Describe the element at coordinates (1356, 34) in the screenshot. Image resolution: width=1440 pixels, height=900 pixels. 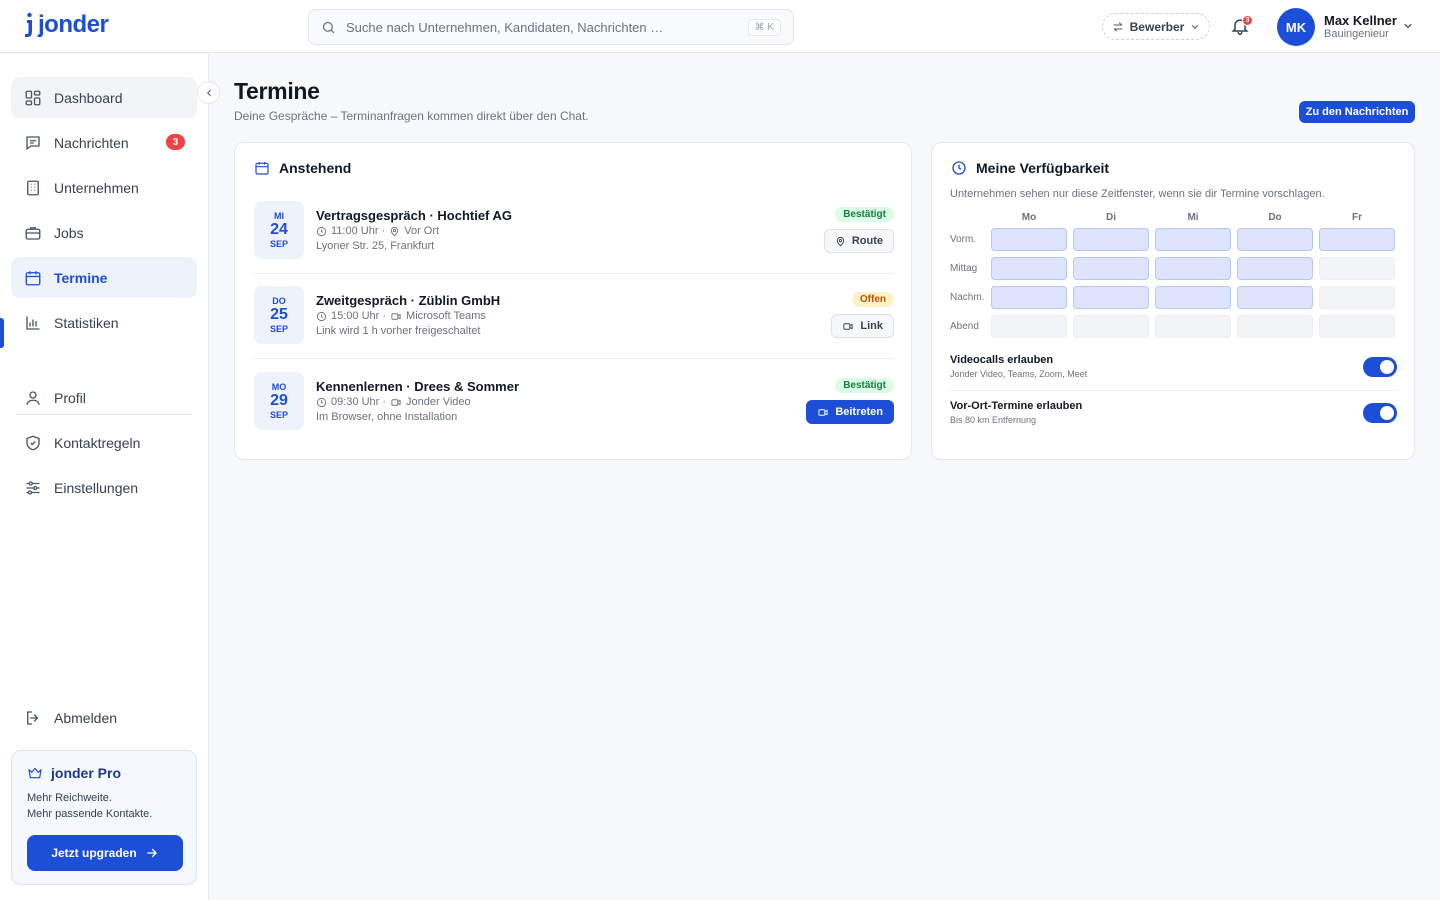
I see `user-role: Bauingenieur` at that location.